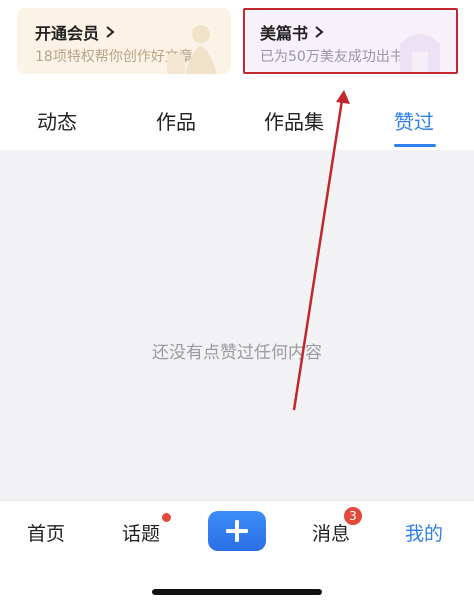  What do you see at coordinates (192, 49) in the screenshot?
I see `vip-decoration-icon` at bounding box center [192, 49].